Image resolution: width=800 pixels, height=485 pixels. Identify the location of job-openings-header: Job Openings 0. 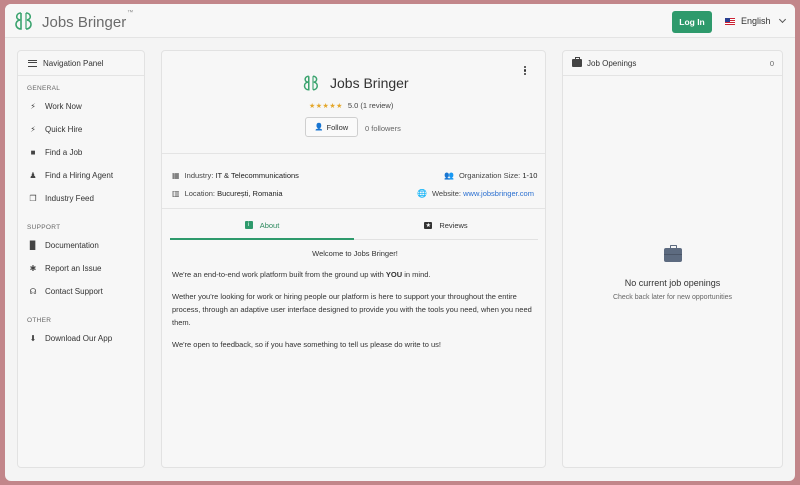
(672, 63).